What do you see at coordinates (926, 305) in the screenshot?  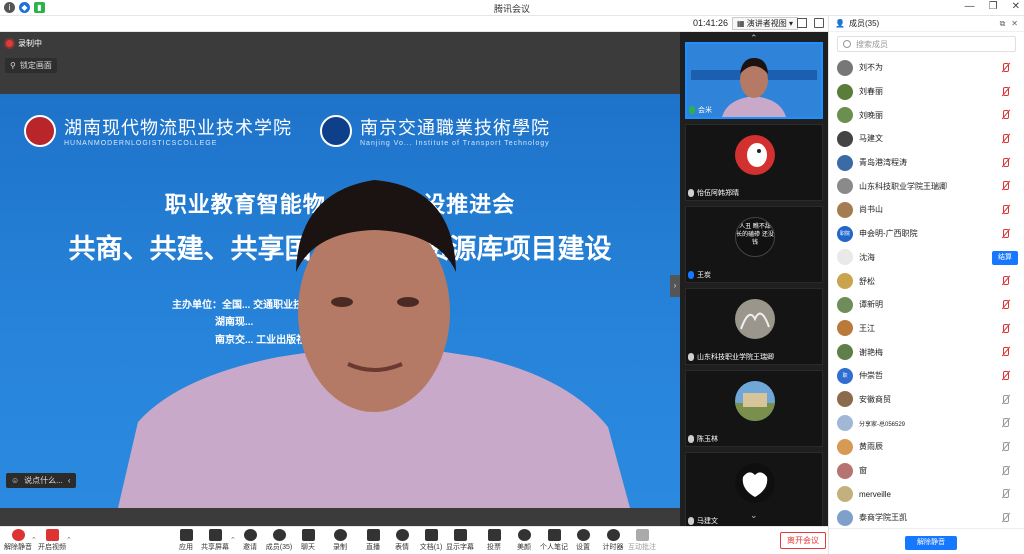 I see `member-item: 谭新明` at bounding box center [926, 305].